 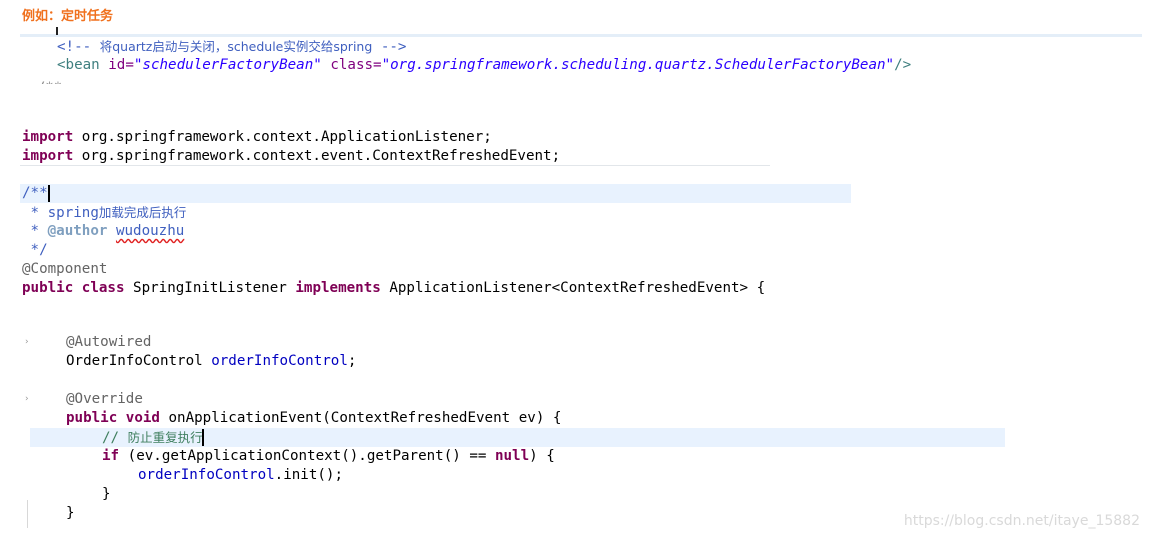 What do you see at coordinates (53, 82) in the screenshot?
I see `cut-line-top: /**` at bounding box center [53, 82].